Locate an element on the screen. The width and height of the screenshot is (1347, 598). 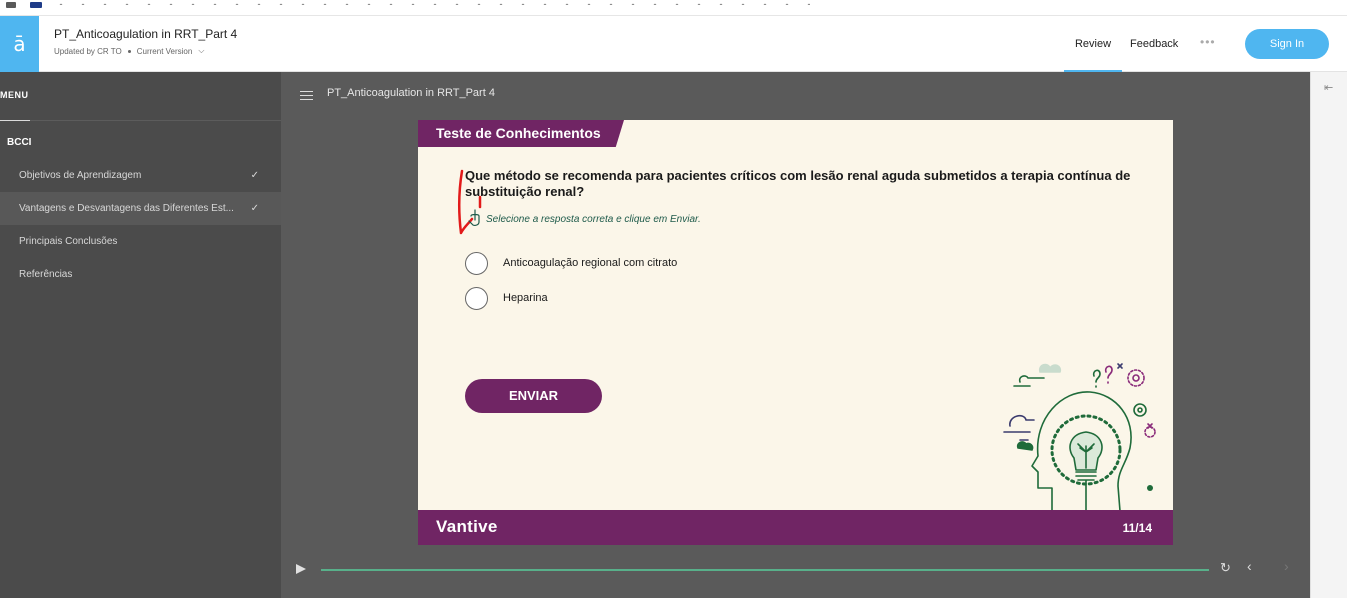
sidebar-item-conclusoes: Principais Conclusões is located at coordinates (140, 241).